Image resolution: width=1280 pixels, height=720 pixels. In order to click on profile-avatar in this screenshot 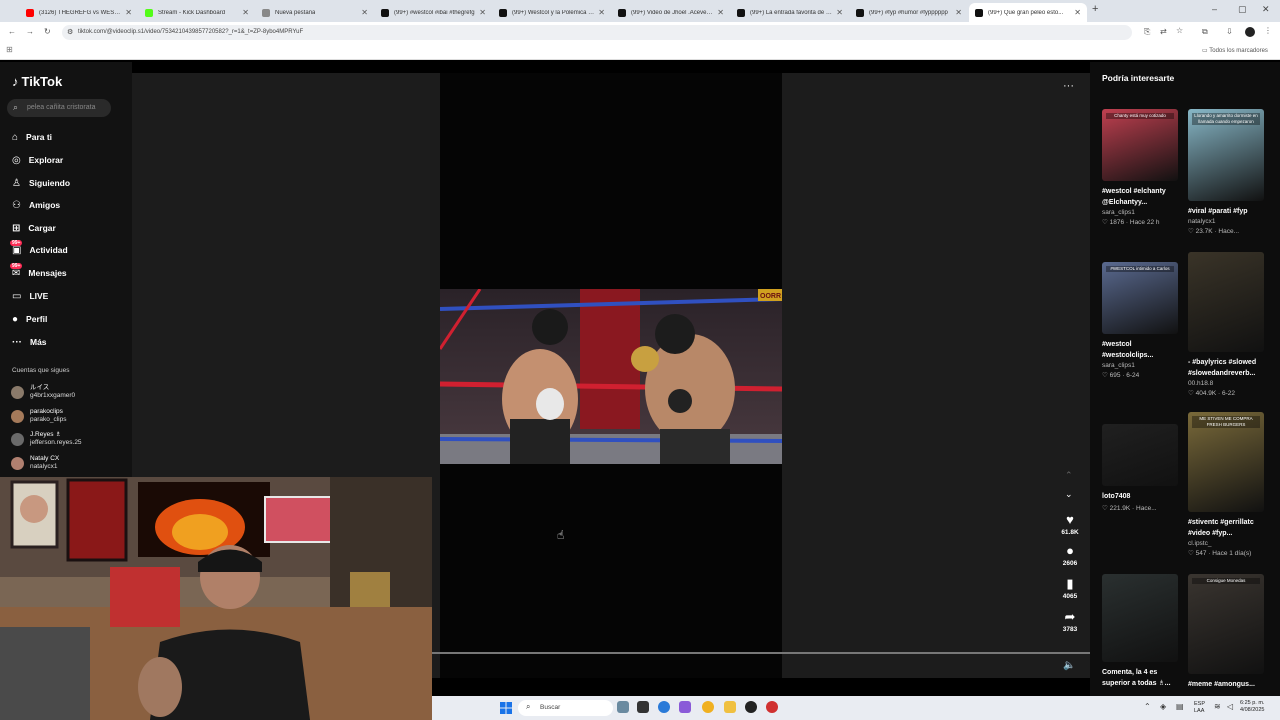, I will do `click(1250, 32)`.